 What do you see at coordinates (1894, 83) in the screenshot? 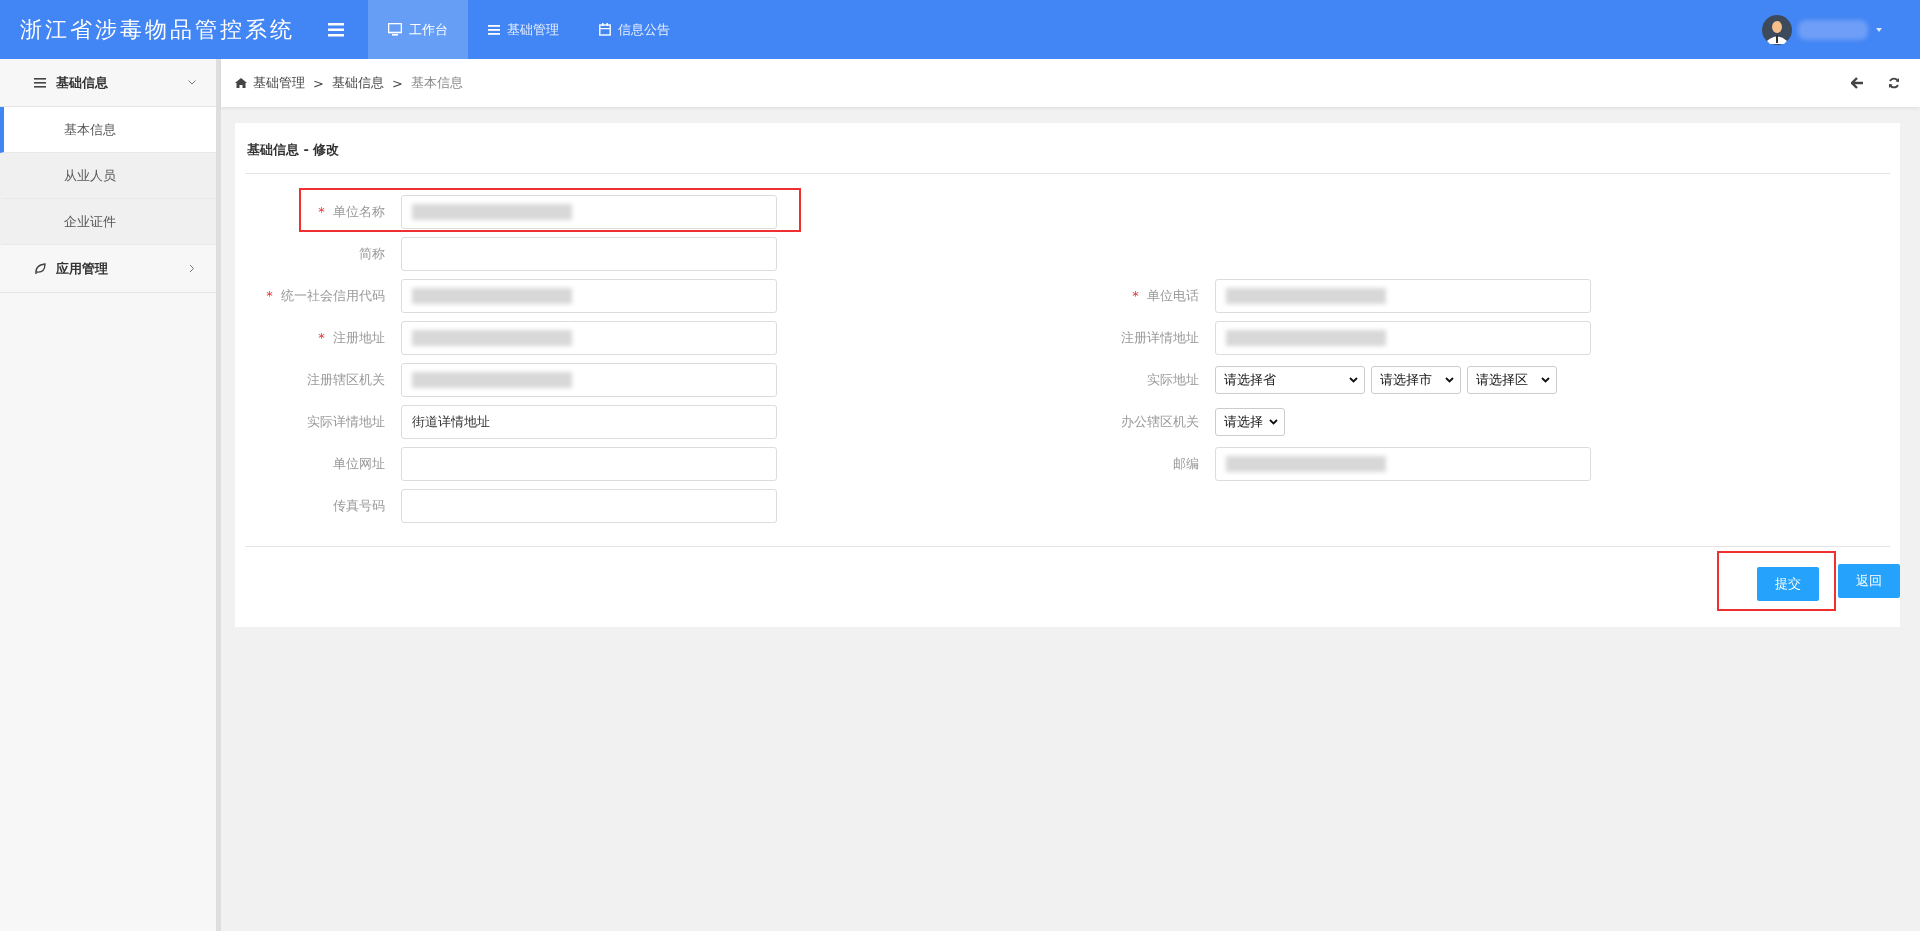
I see `refresh-icon` at bounding box center [1894, 83].